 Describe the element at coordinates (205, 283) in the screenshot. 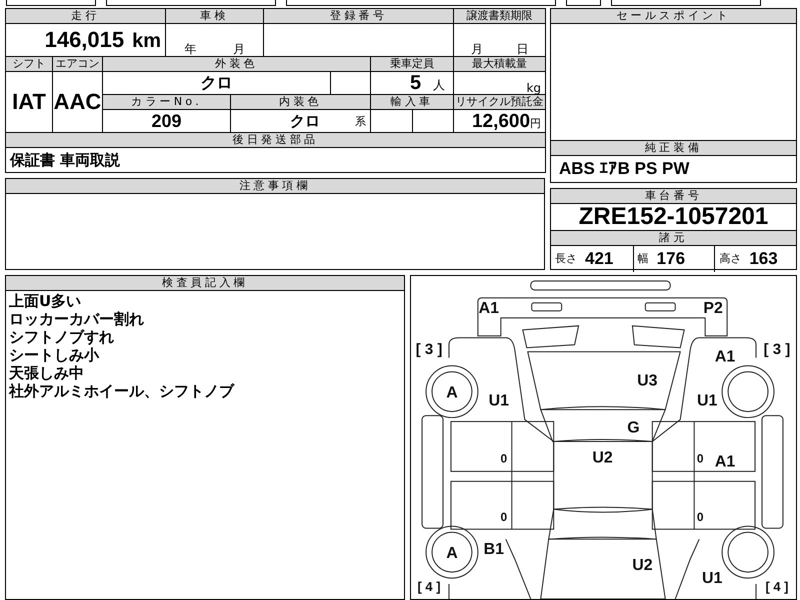

I see `section-header: 検査員記入欄` at that location.